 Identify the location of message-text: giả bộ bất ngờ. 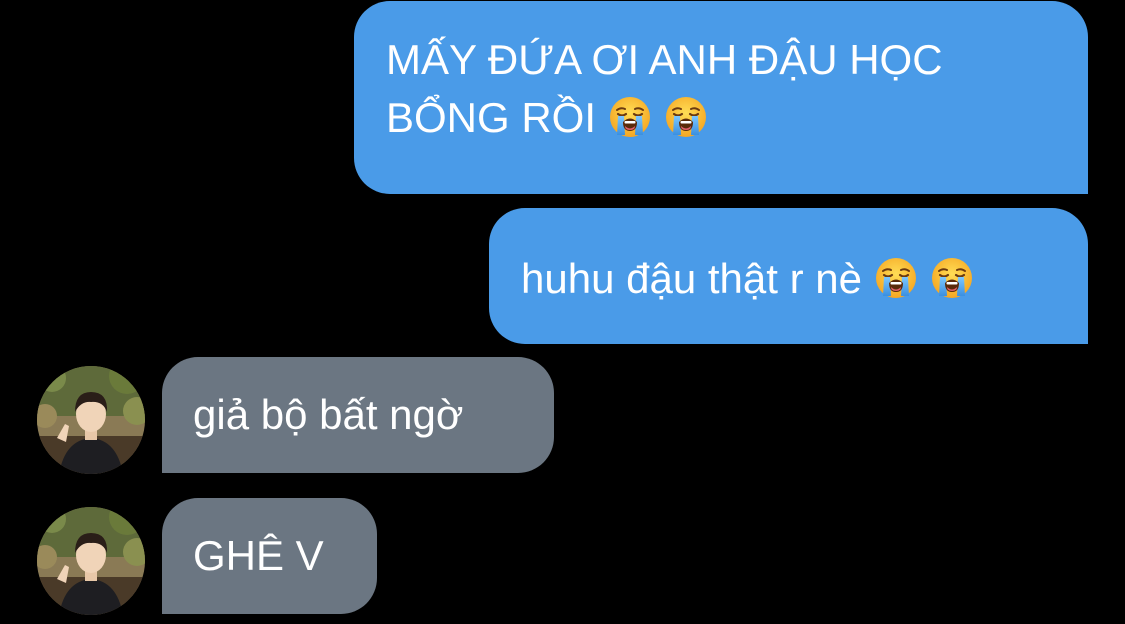
(328, 414).